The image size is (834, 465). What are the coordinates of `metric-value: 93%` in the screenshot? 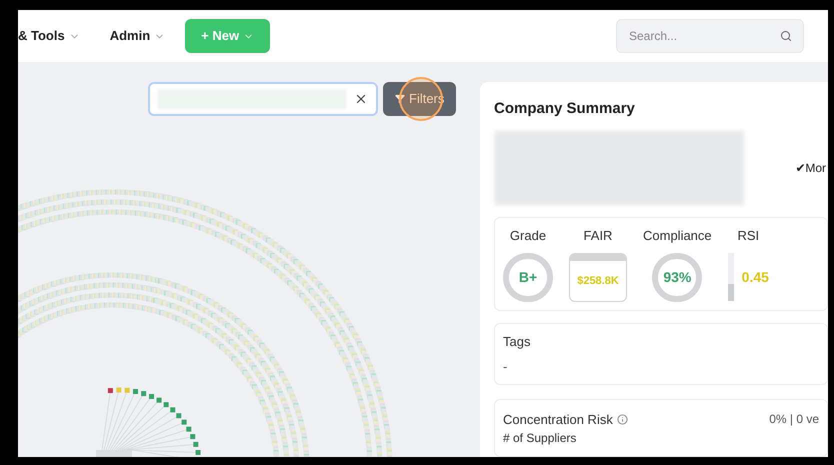 It's located at (677, 277).